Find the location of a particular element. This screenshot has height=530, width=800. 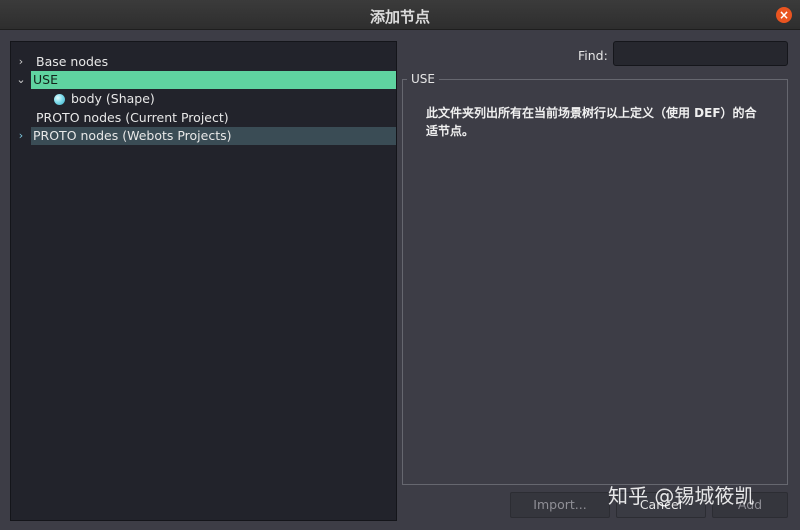

tree-item-label: PROTO nodes (Webots Projects) is located at coordinates (213, 136).